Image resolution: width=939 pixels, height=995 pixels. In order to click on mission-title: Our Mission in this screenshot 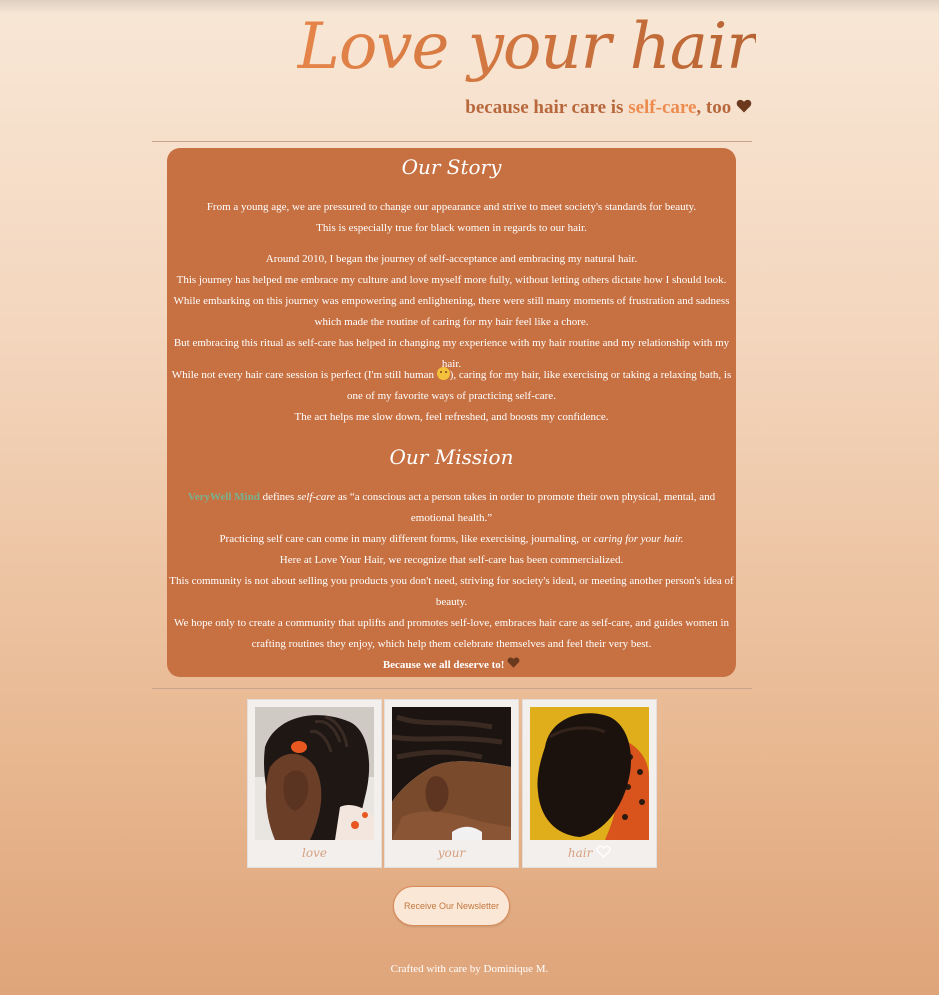, I will do `click(451, 457)`.